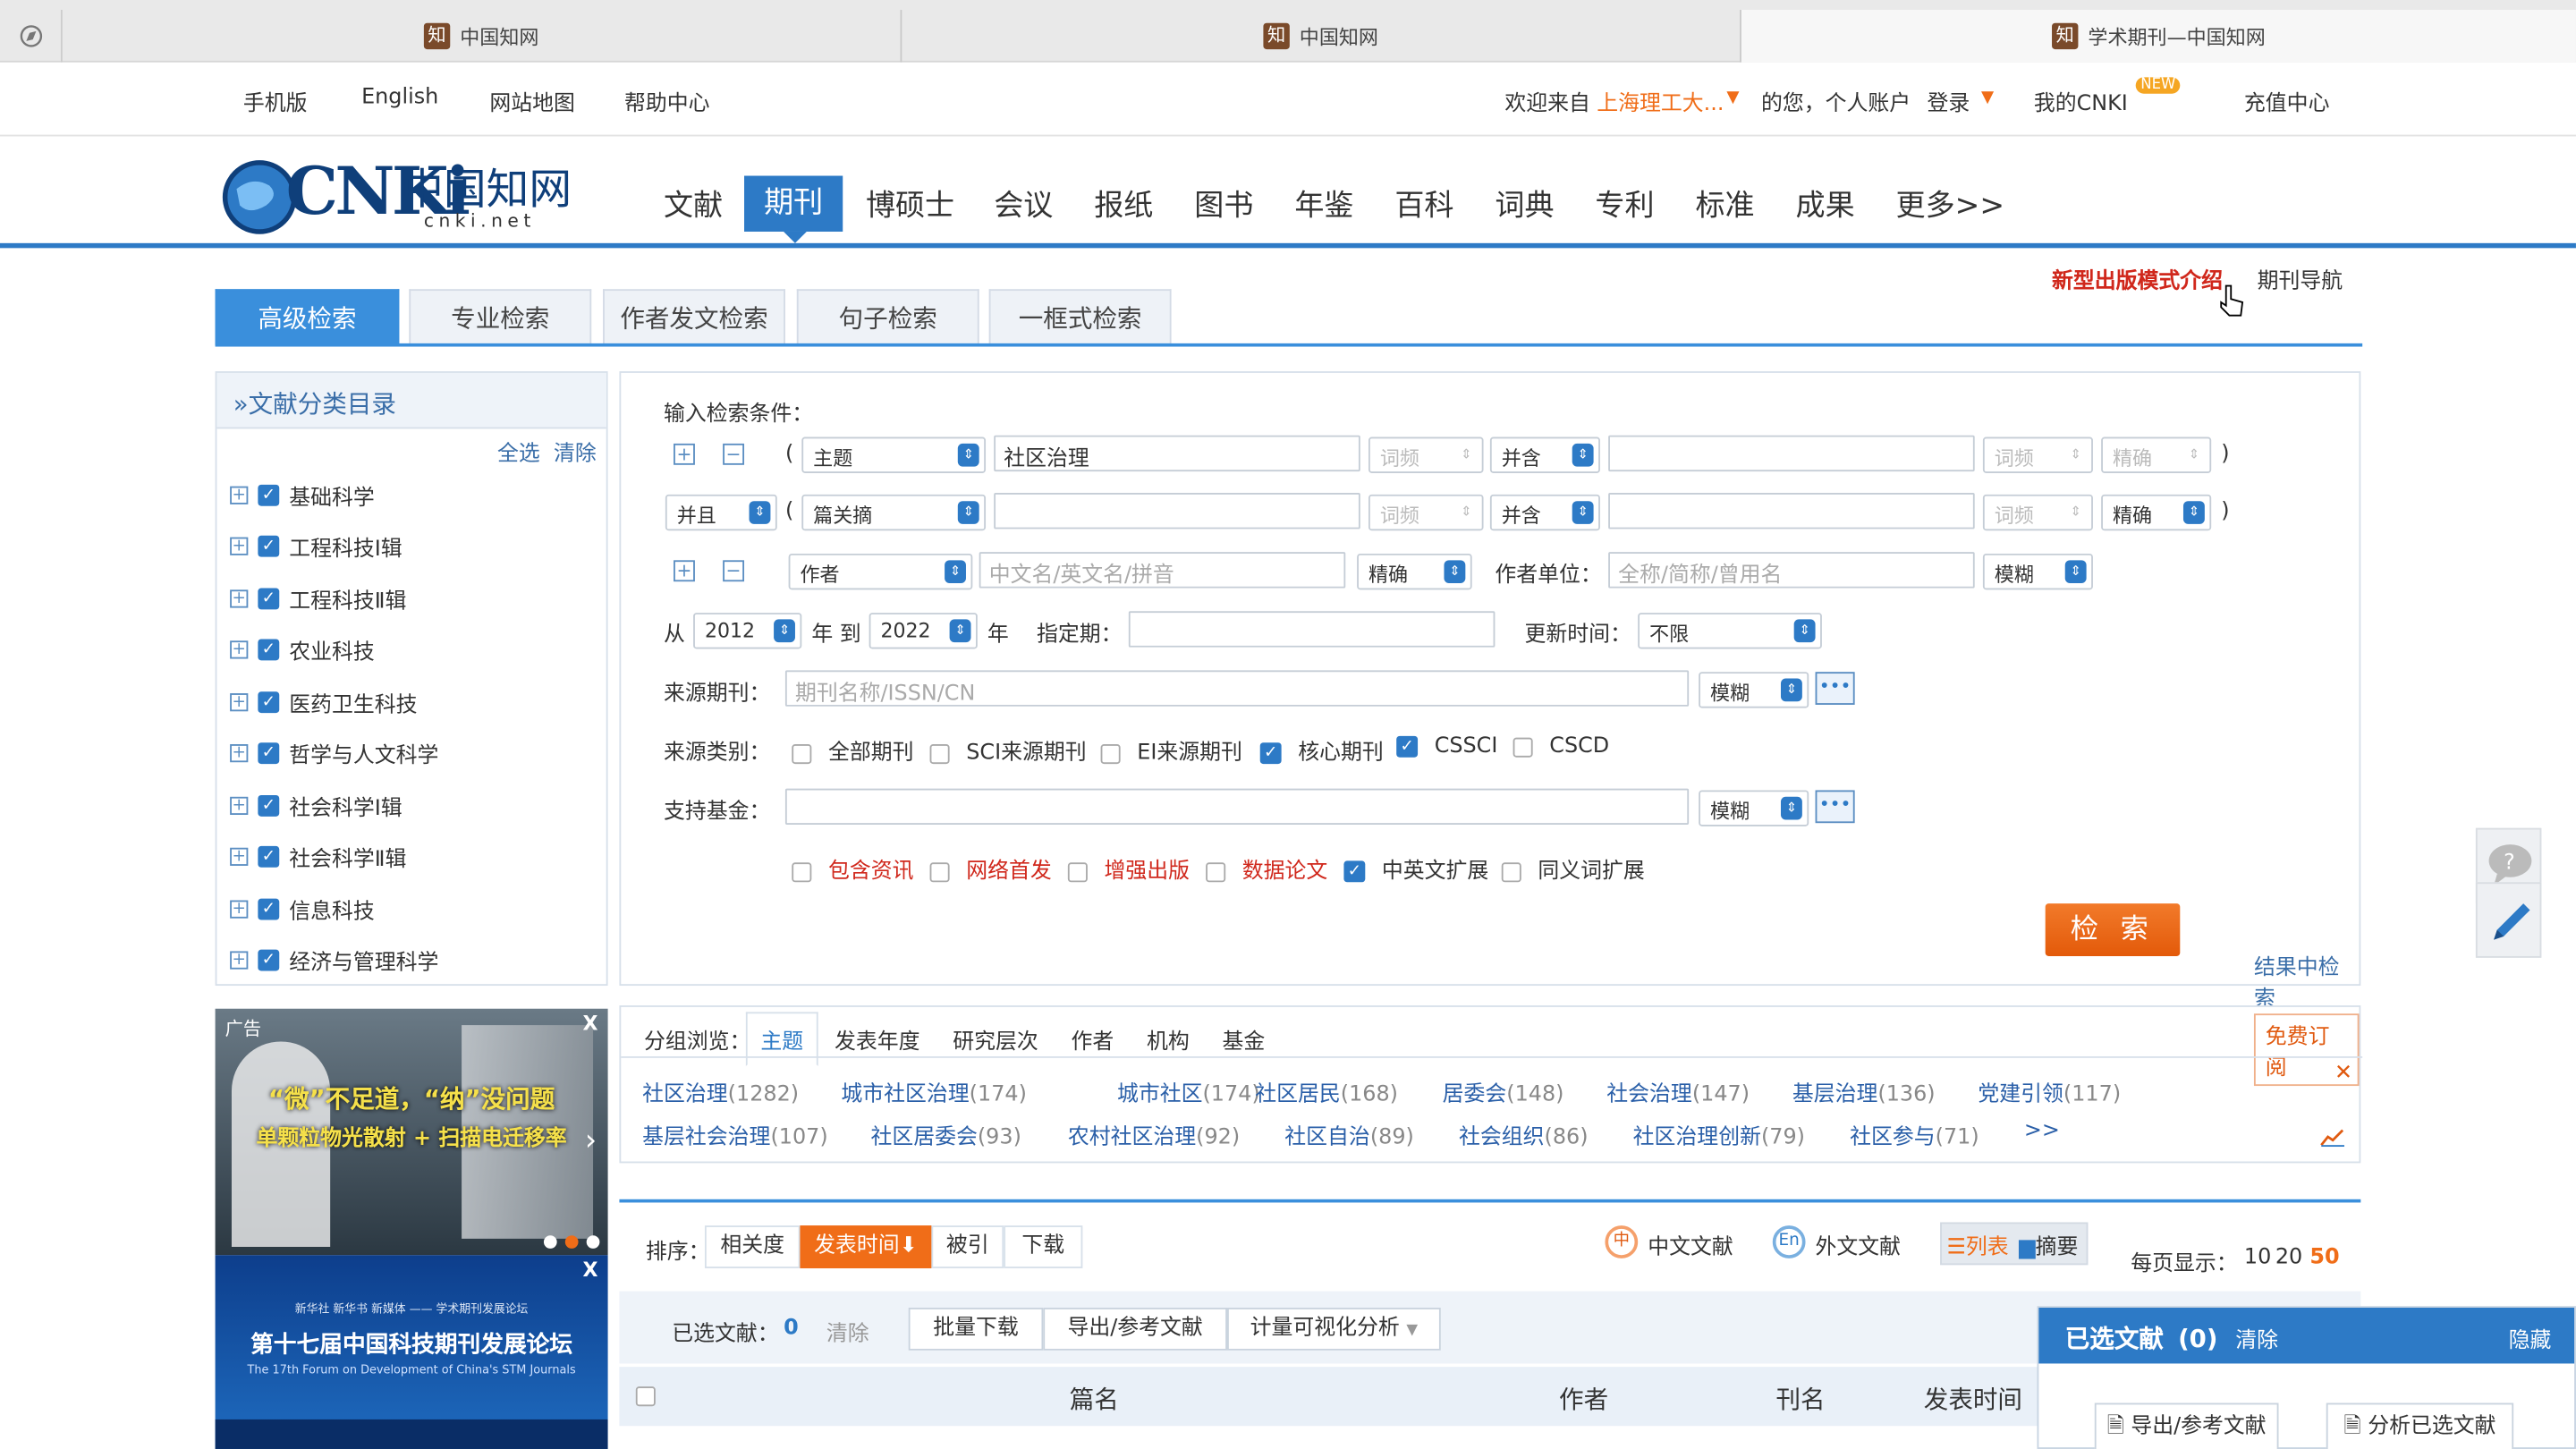  I want to click on category-item: + ✓ 哲学与人文科学, so click(334, 753).